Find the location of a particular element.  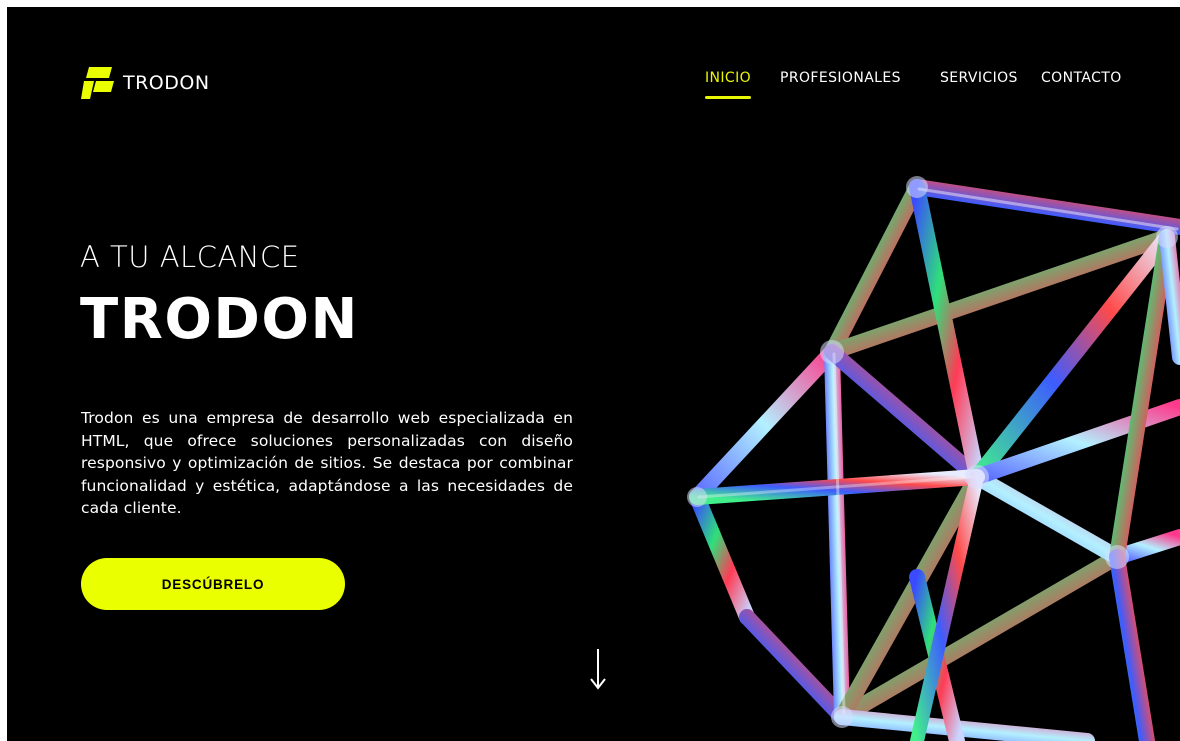

nav-item-label: INICIO is located at coordinates (728, 78).